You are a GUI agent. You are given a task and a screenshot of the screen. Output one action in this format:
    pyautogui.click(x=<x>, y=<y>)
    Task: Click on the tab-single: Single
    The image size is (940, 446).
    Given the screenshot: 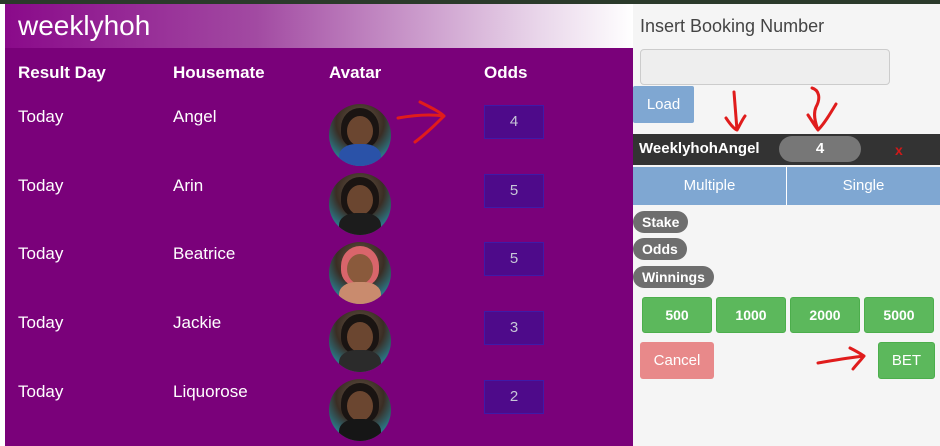 What is the action you would take?
    pyautogui.click(x=863, y=186)
    